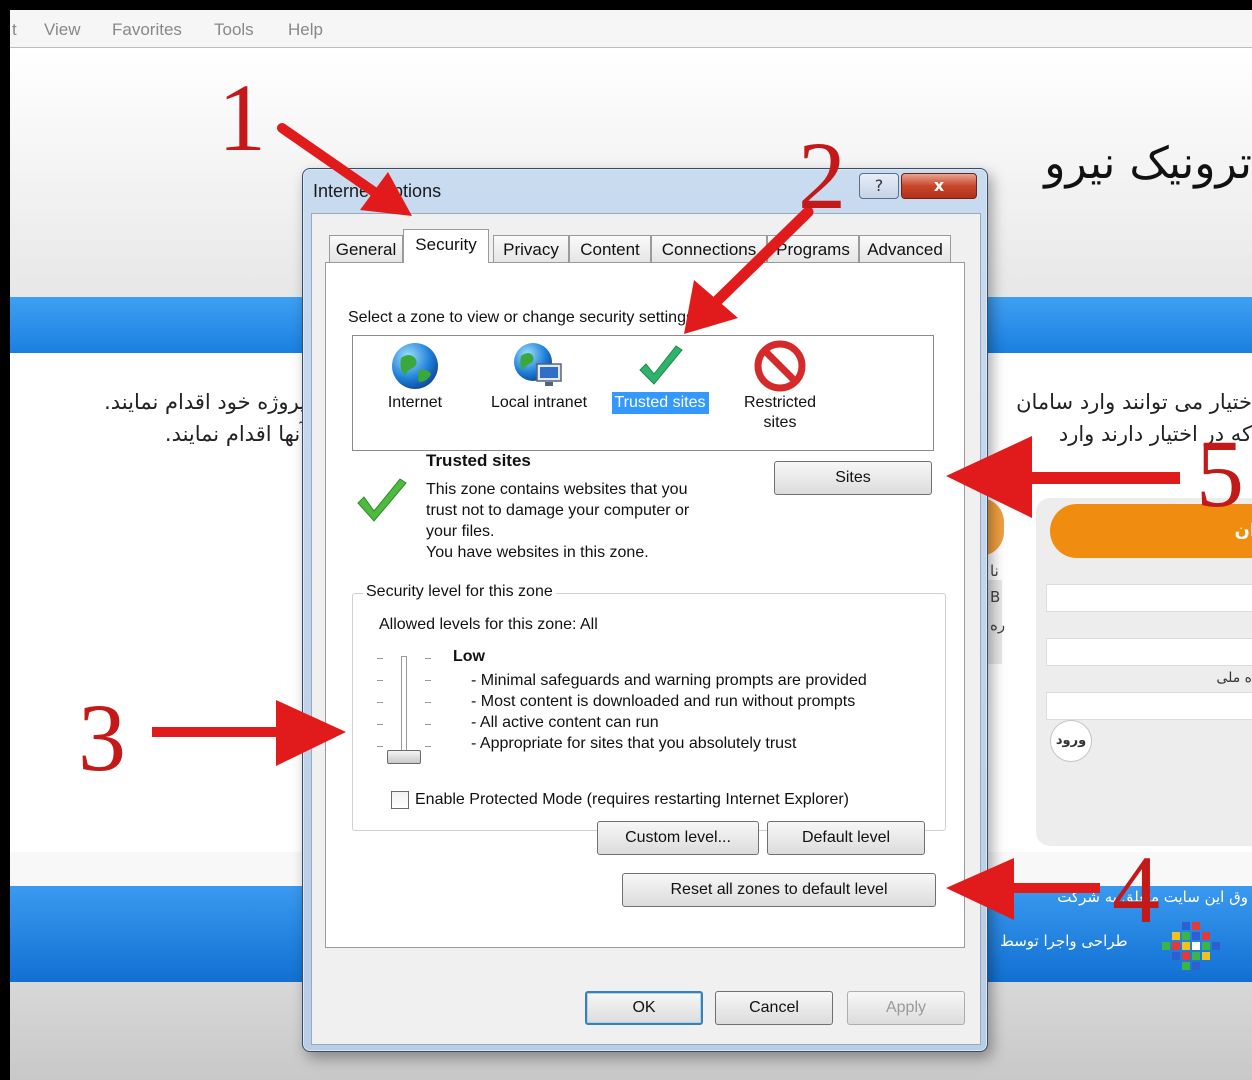 This screenshot has width=1252, height=1080. I want to click on annotation-number-1: 1, so click(242, 117).